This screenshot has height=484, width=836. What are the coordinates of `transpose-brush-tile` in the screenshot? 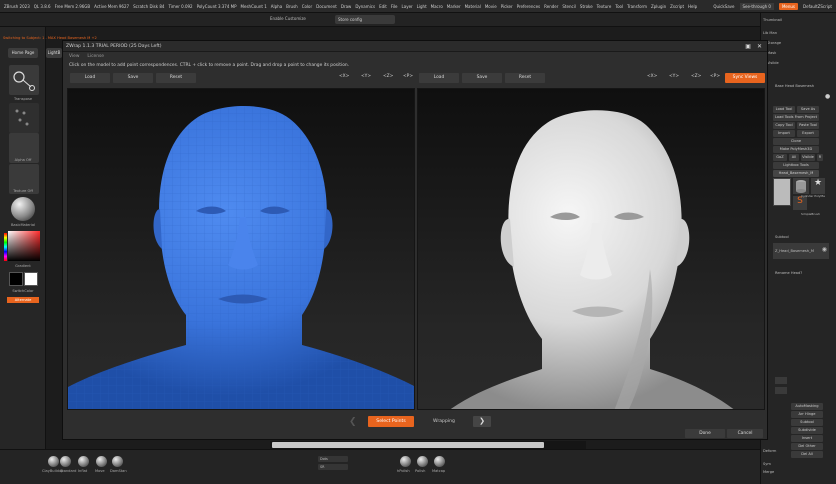 It's located at (24, 80).